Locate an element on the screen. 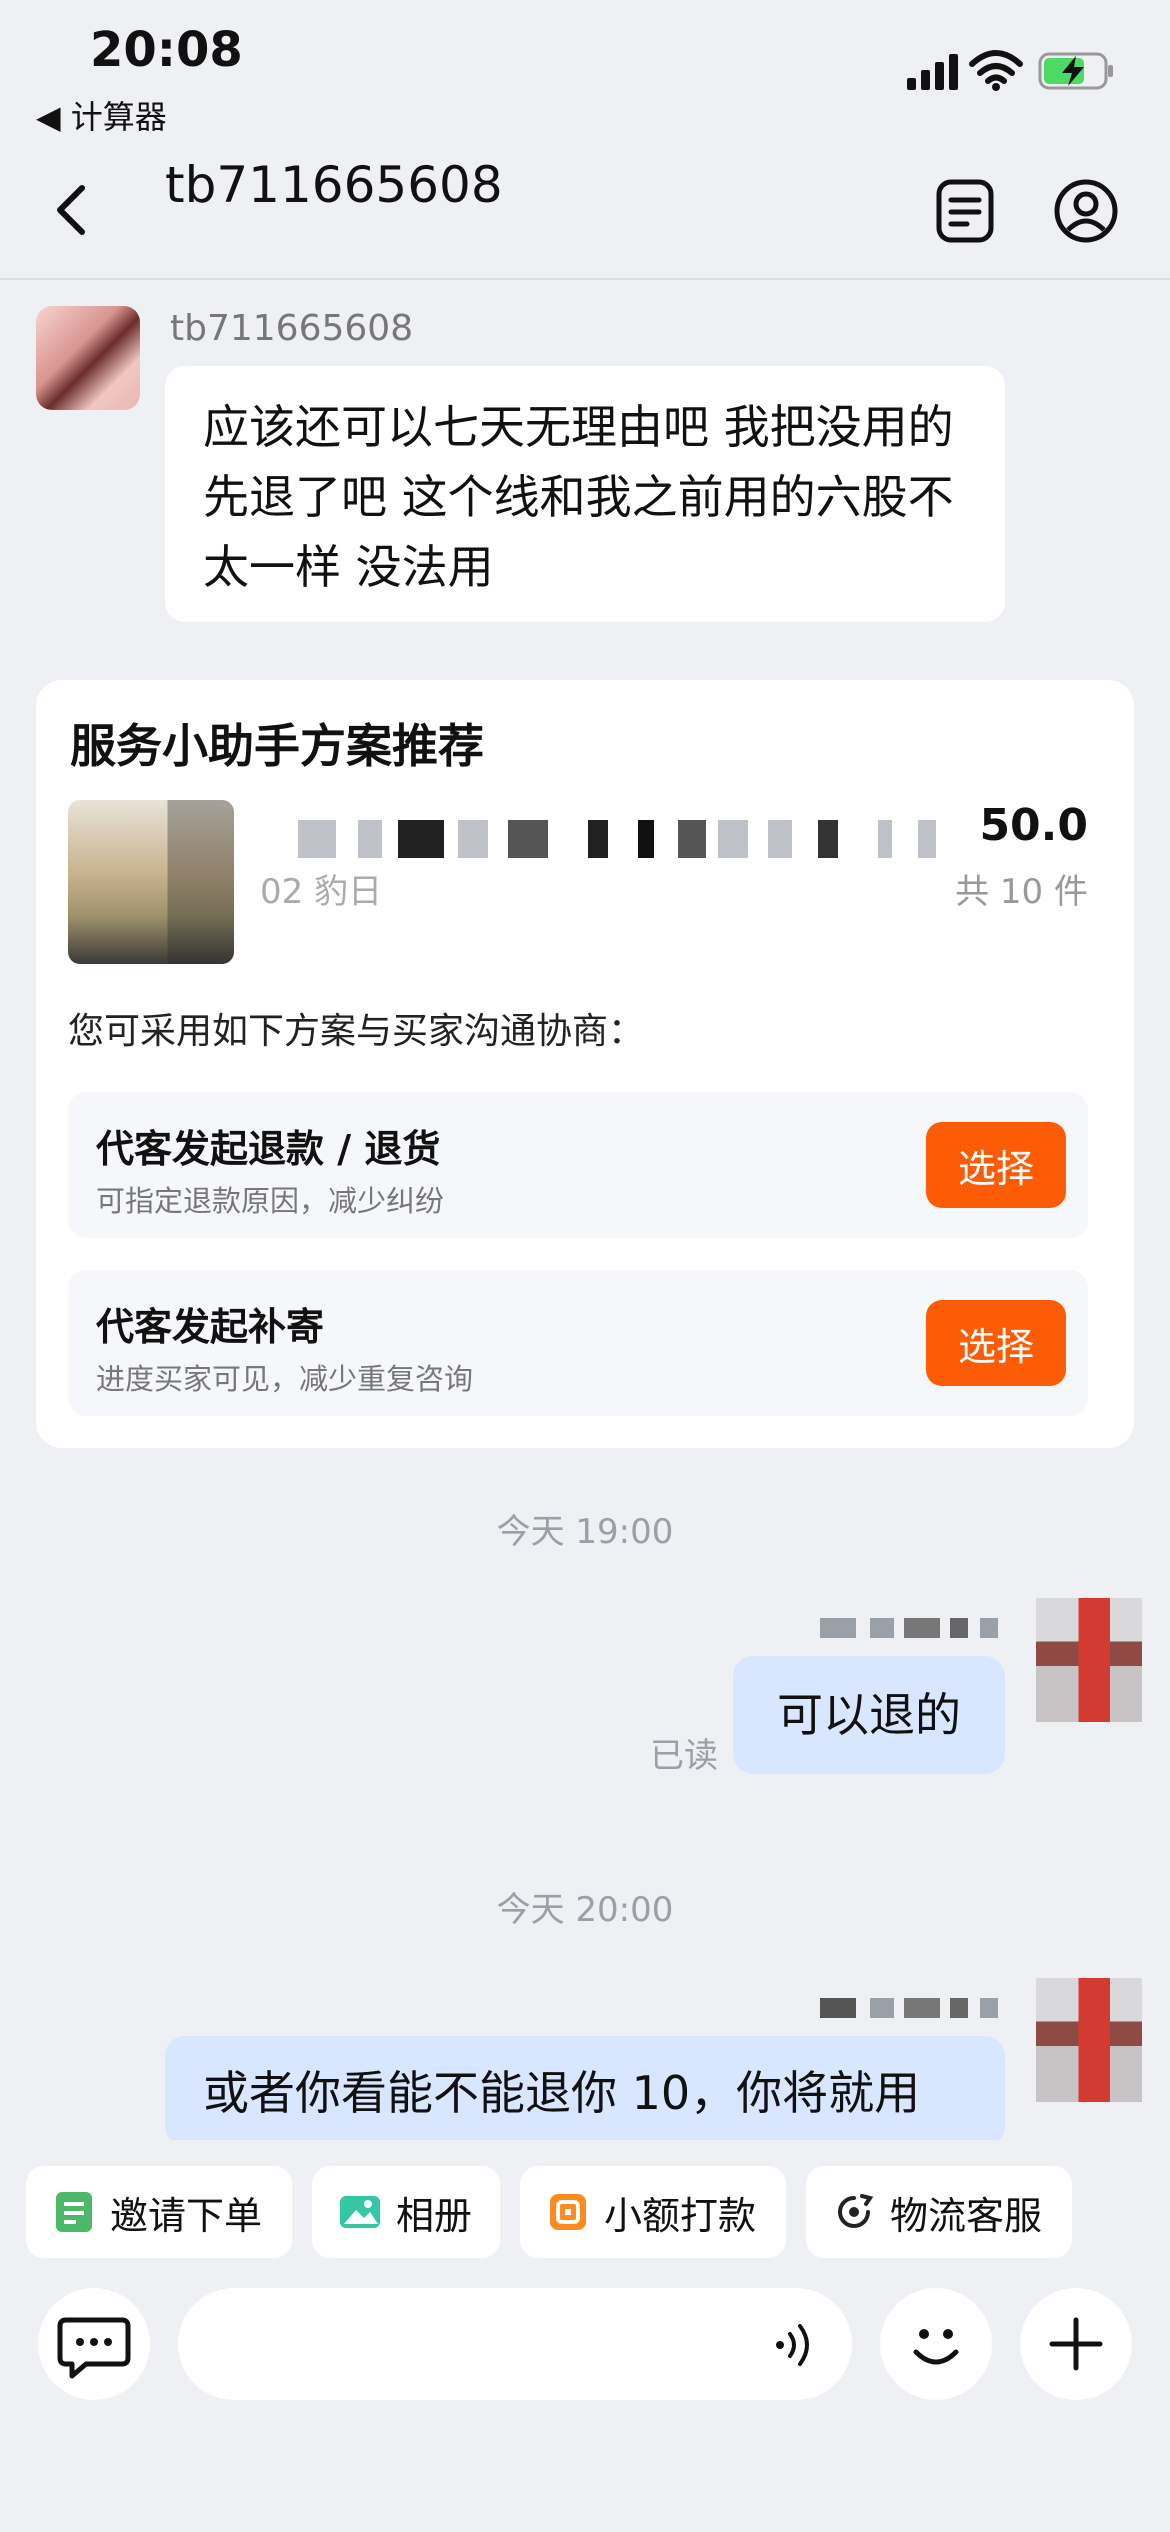 The image size is (1170, 2532). invite-order-icon is located at coordinates (74, 2212).